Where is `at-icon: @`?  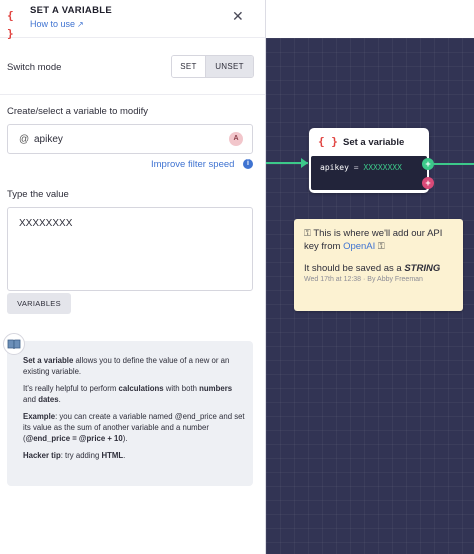 at-icon: @ is located at coordinates (24, 139).